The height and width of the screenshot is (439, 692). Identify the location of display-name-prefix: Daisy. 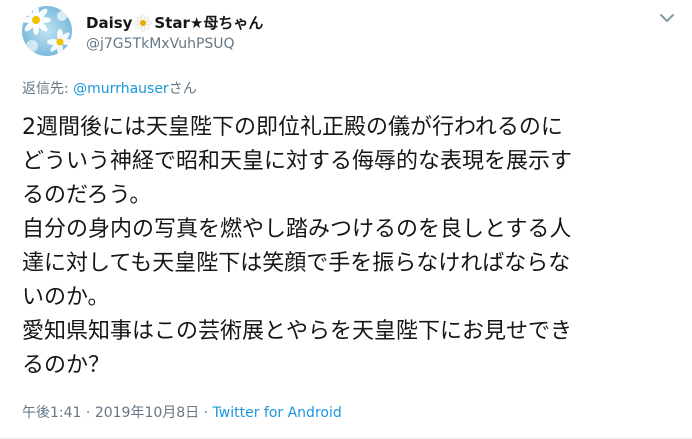
(109, 22).